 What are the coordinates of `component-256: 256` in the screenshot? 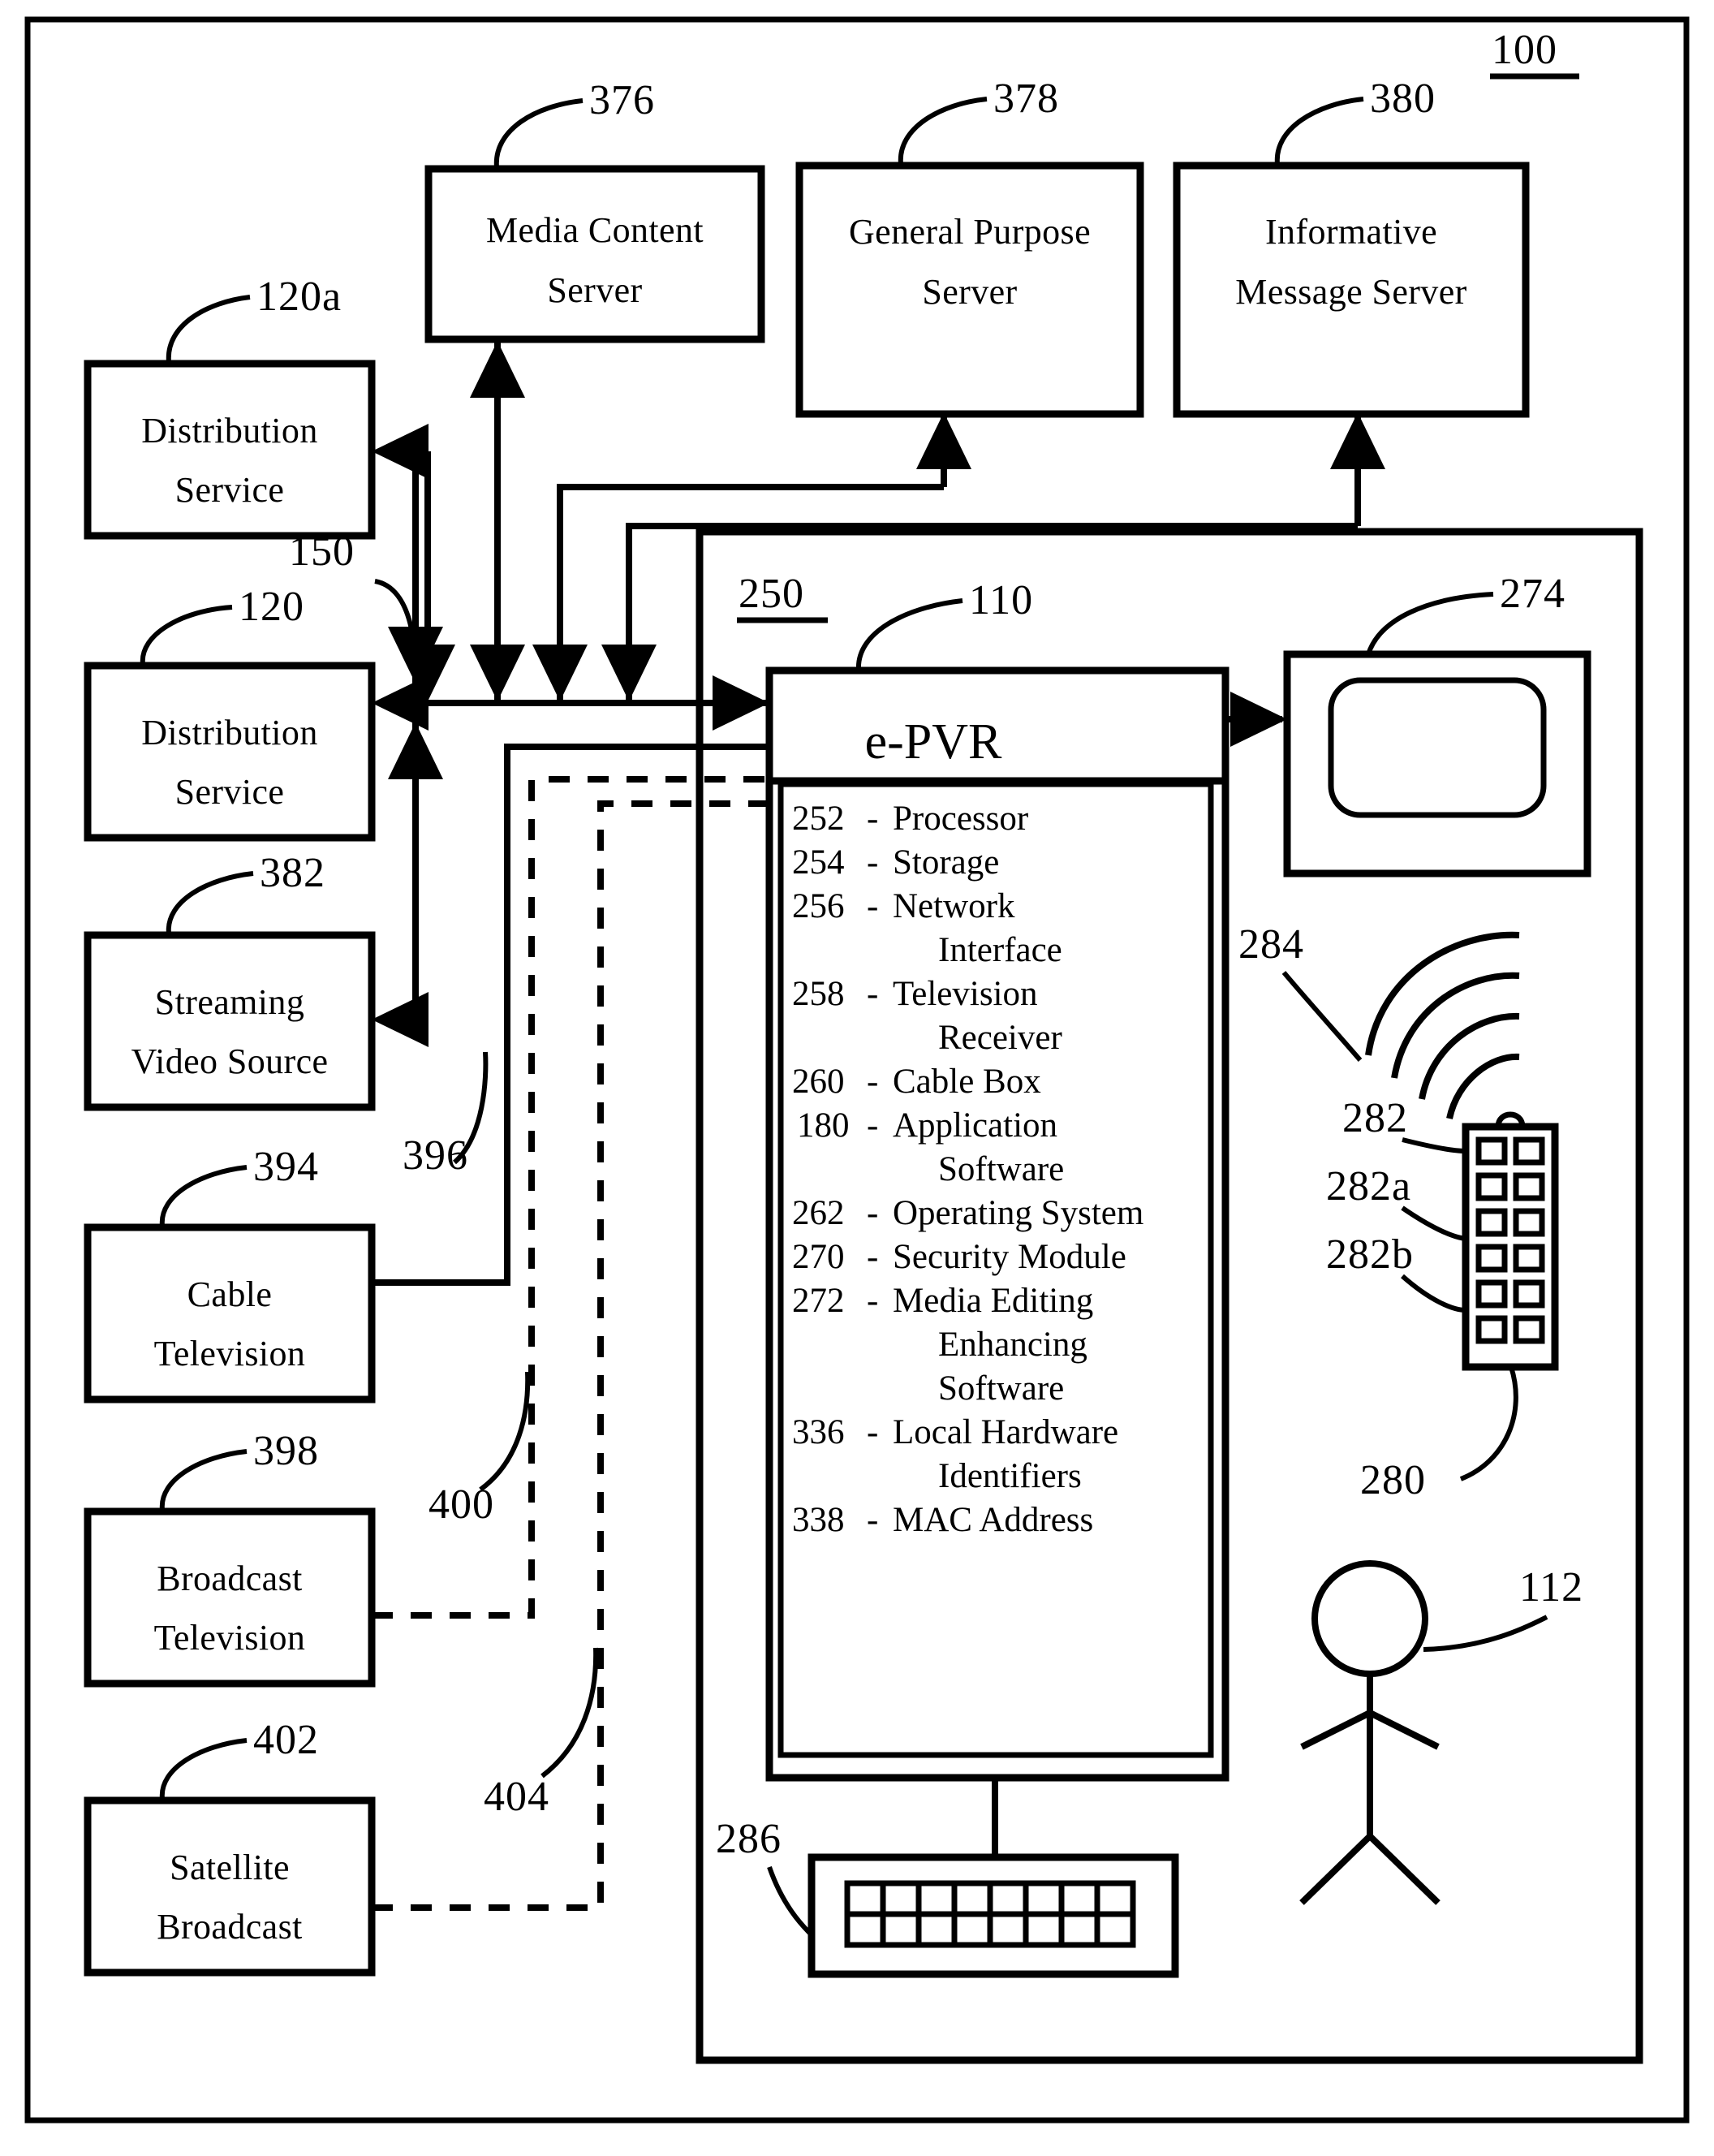 It's located at (818, 906).